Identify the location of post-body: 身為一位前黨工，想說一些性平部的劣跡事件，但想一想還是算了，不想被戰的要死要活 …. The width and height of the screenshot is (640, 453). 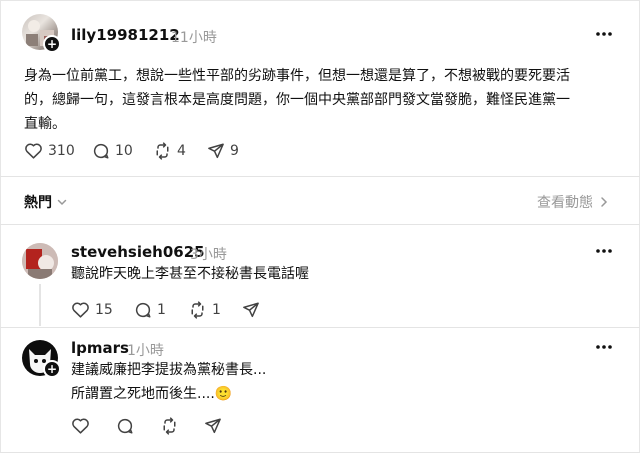
(297, 100).